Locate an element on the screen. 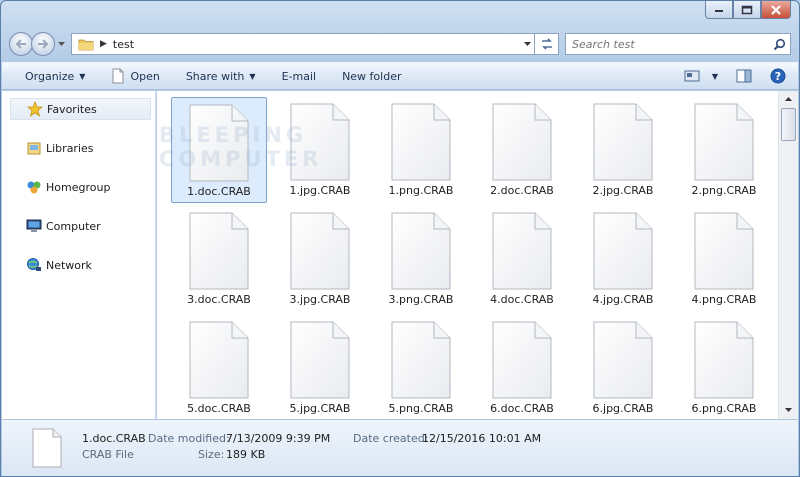 The height and width of the screenshot is (477, 800). forward-button is located at coordinates (43, 44).